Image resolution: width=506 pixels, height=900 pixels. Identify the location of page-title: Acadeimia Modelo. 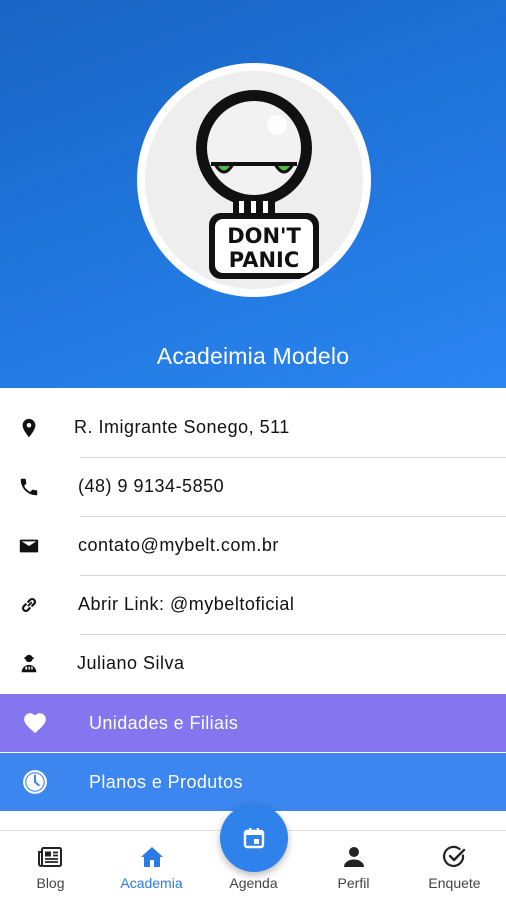
(253, 356).